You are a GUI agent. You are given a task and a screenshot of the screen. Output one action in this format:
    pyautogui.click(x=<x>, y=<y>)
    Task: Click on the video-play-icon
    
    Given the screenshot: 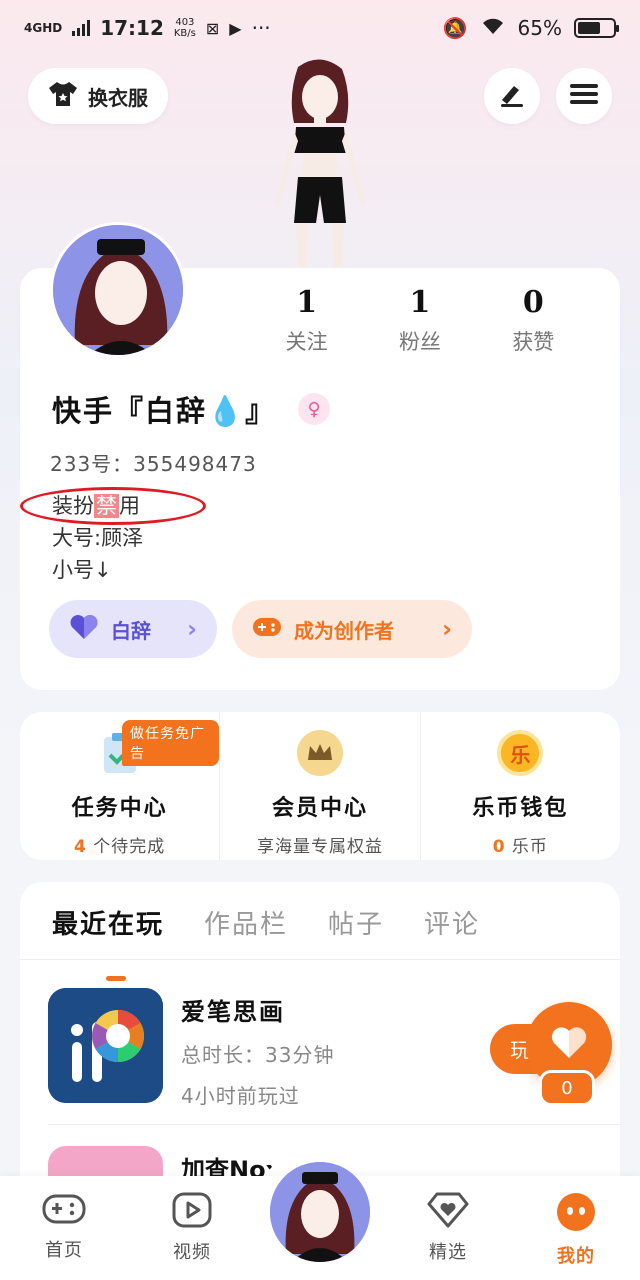 What is the action you would take?
    pyautogui.click(x=192, y=1212)
    